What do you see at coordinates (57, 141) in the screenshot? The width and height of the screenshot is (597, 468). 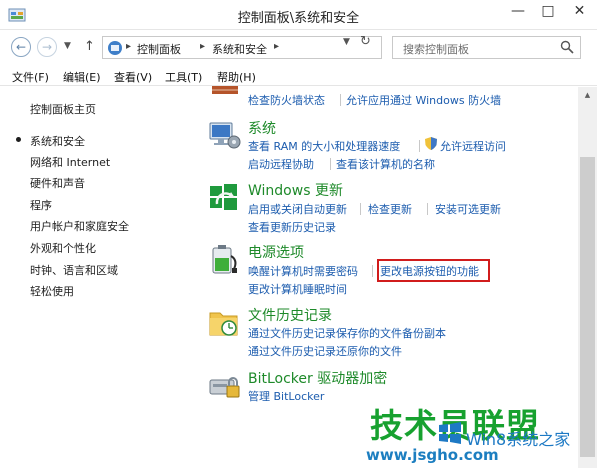 I see `sidebar-item-system-security: 系统和安全` at bounding box center [57, 141].